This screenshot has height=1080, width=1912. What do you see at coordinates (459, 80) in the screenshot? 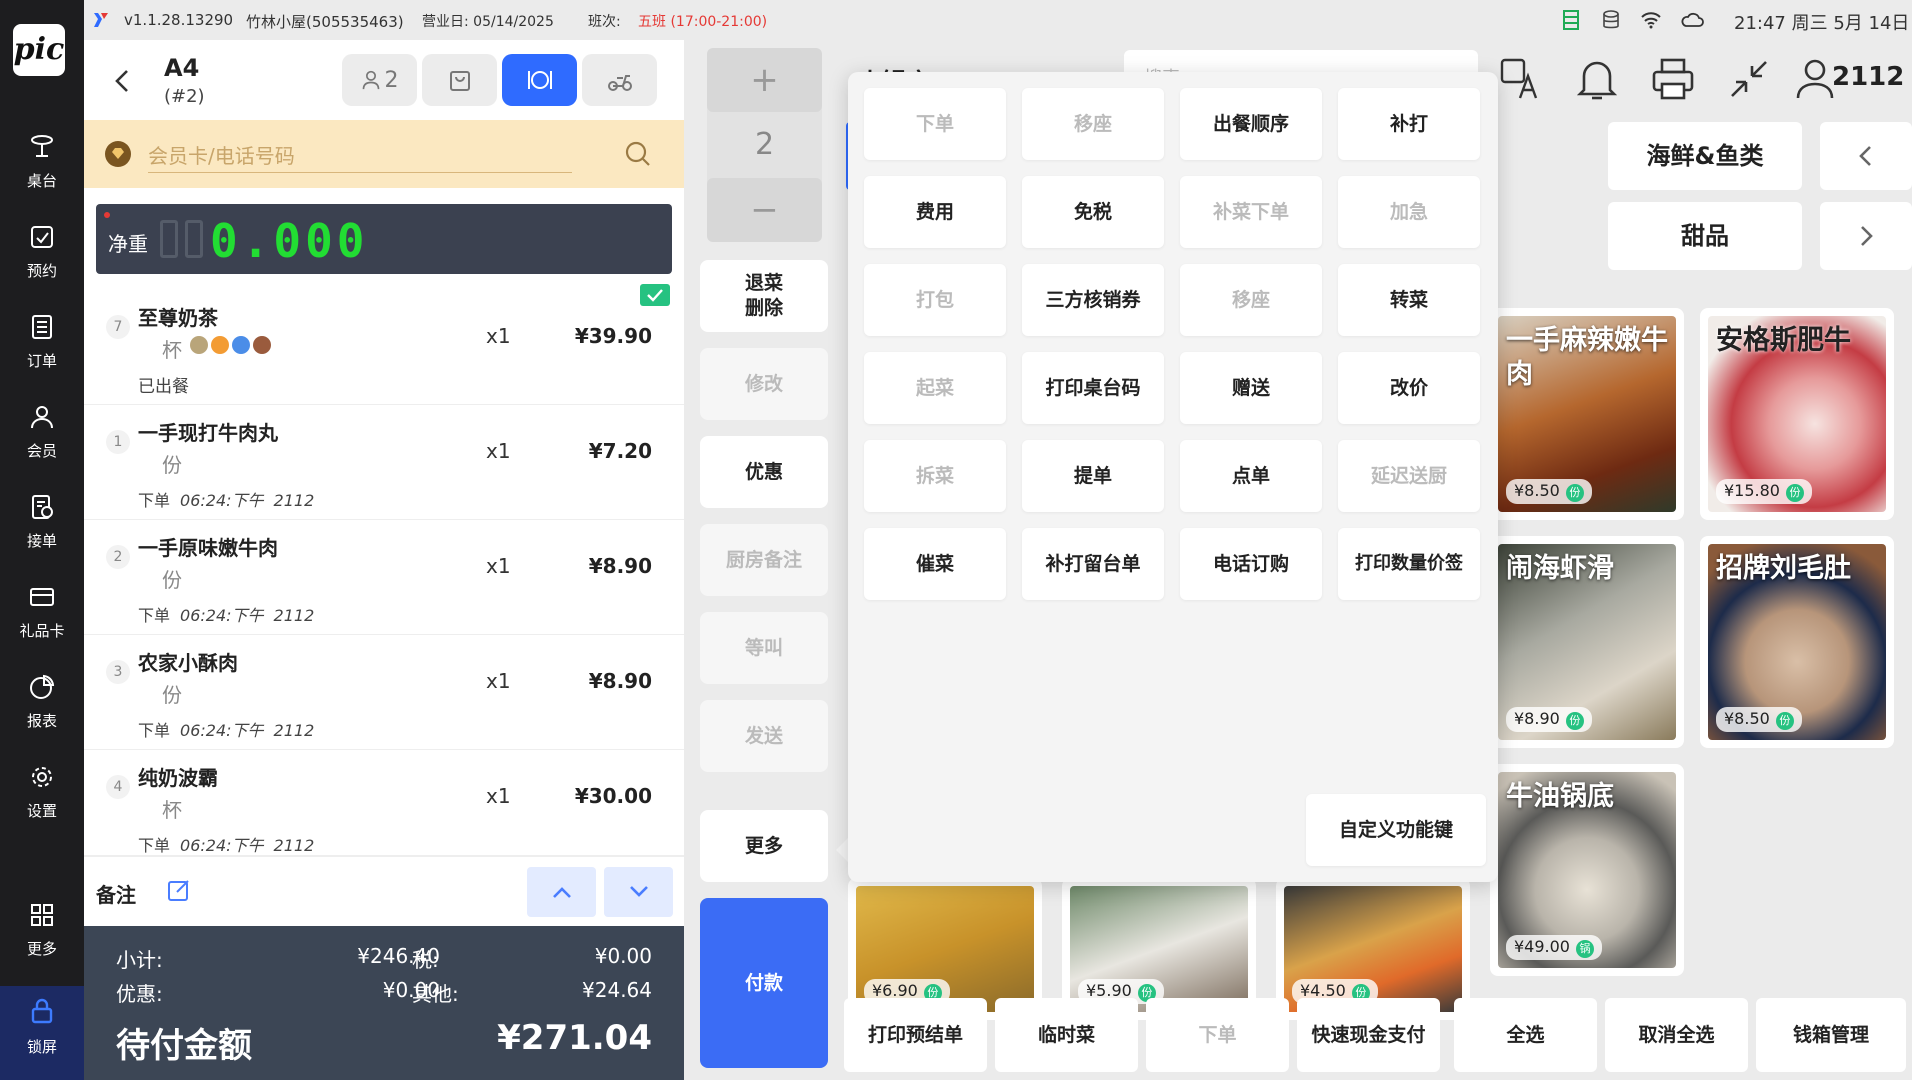
I see `takeout-button` at bounding box center [459, 80].